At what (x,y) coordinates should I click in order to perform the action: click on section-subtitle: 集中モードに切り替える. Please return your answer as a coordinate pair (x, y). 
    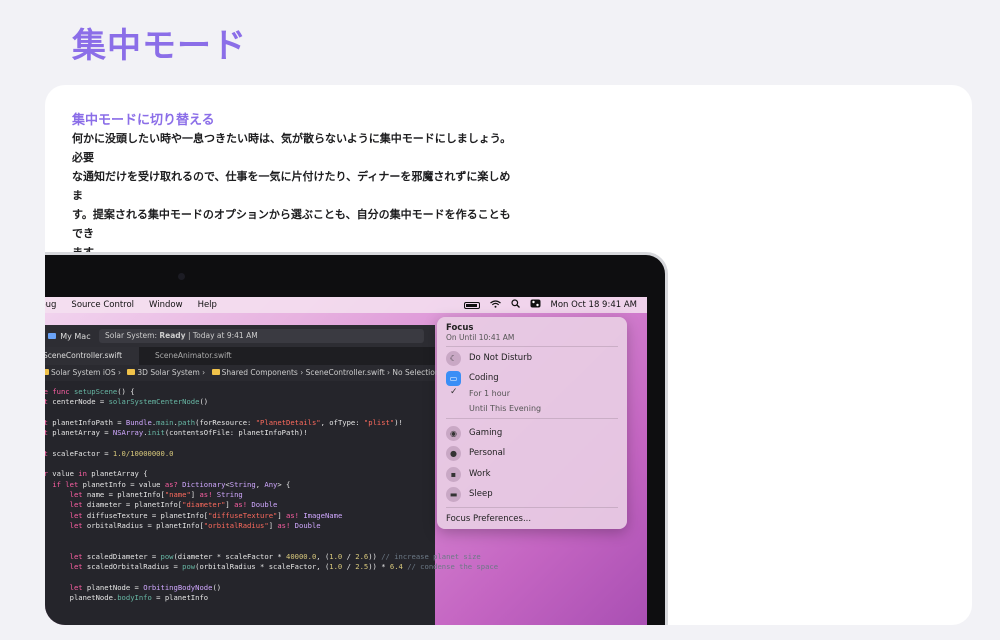
    Looking at the image, I should click on (143, 120).